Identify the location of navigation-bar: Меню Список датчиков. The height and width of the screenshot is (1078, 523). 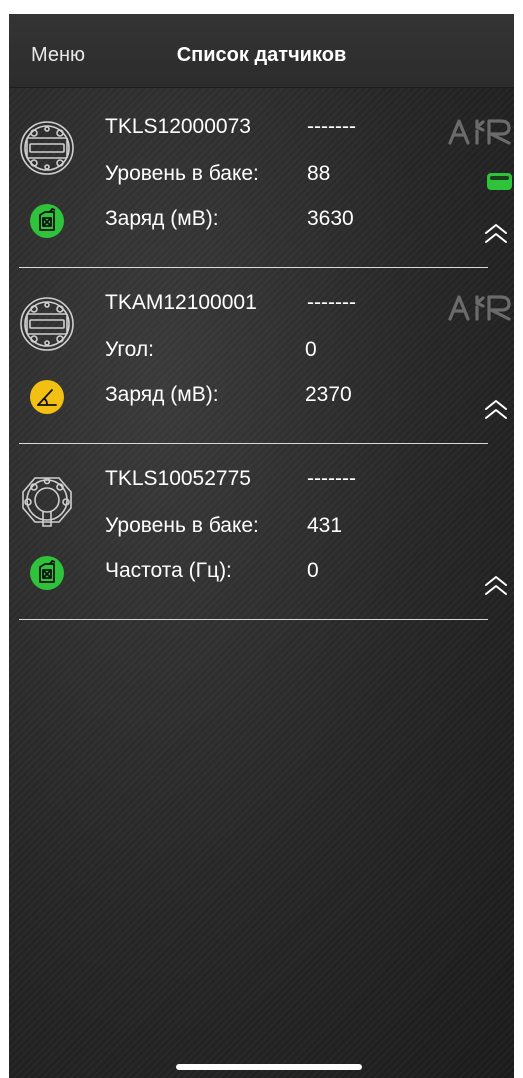
(261, 51).